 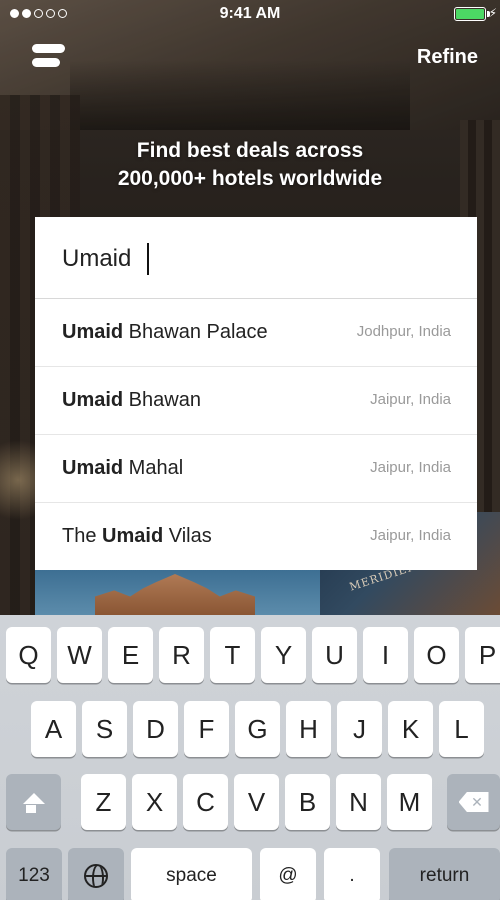 I want to click on result-item: Umaid Bhawan Palace Jodhpur, India, so click(x=256, y=333).